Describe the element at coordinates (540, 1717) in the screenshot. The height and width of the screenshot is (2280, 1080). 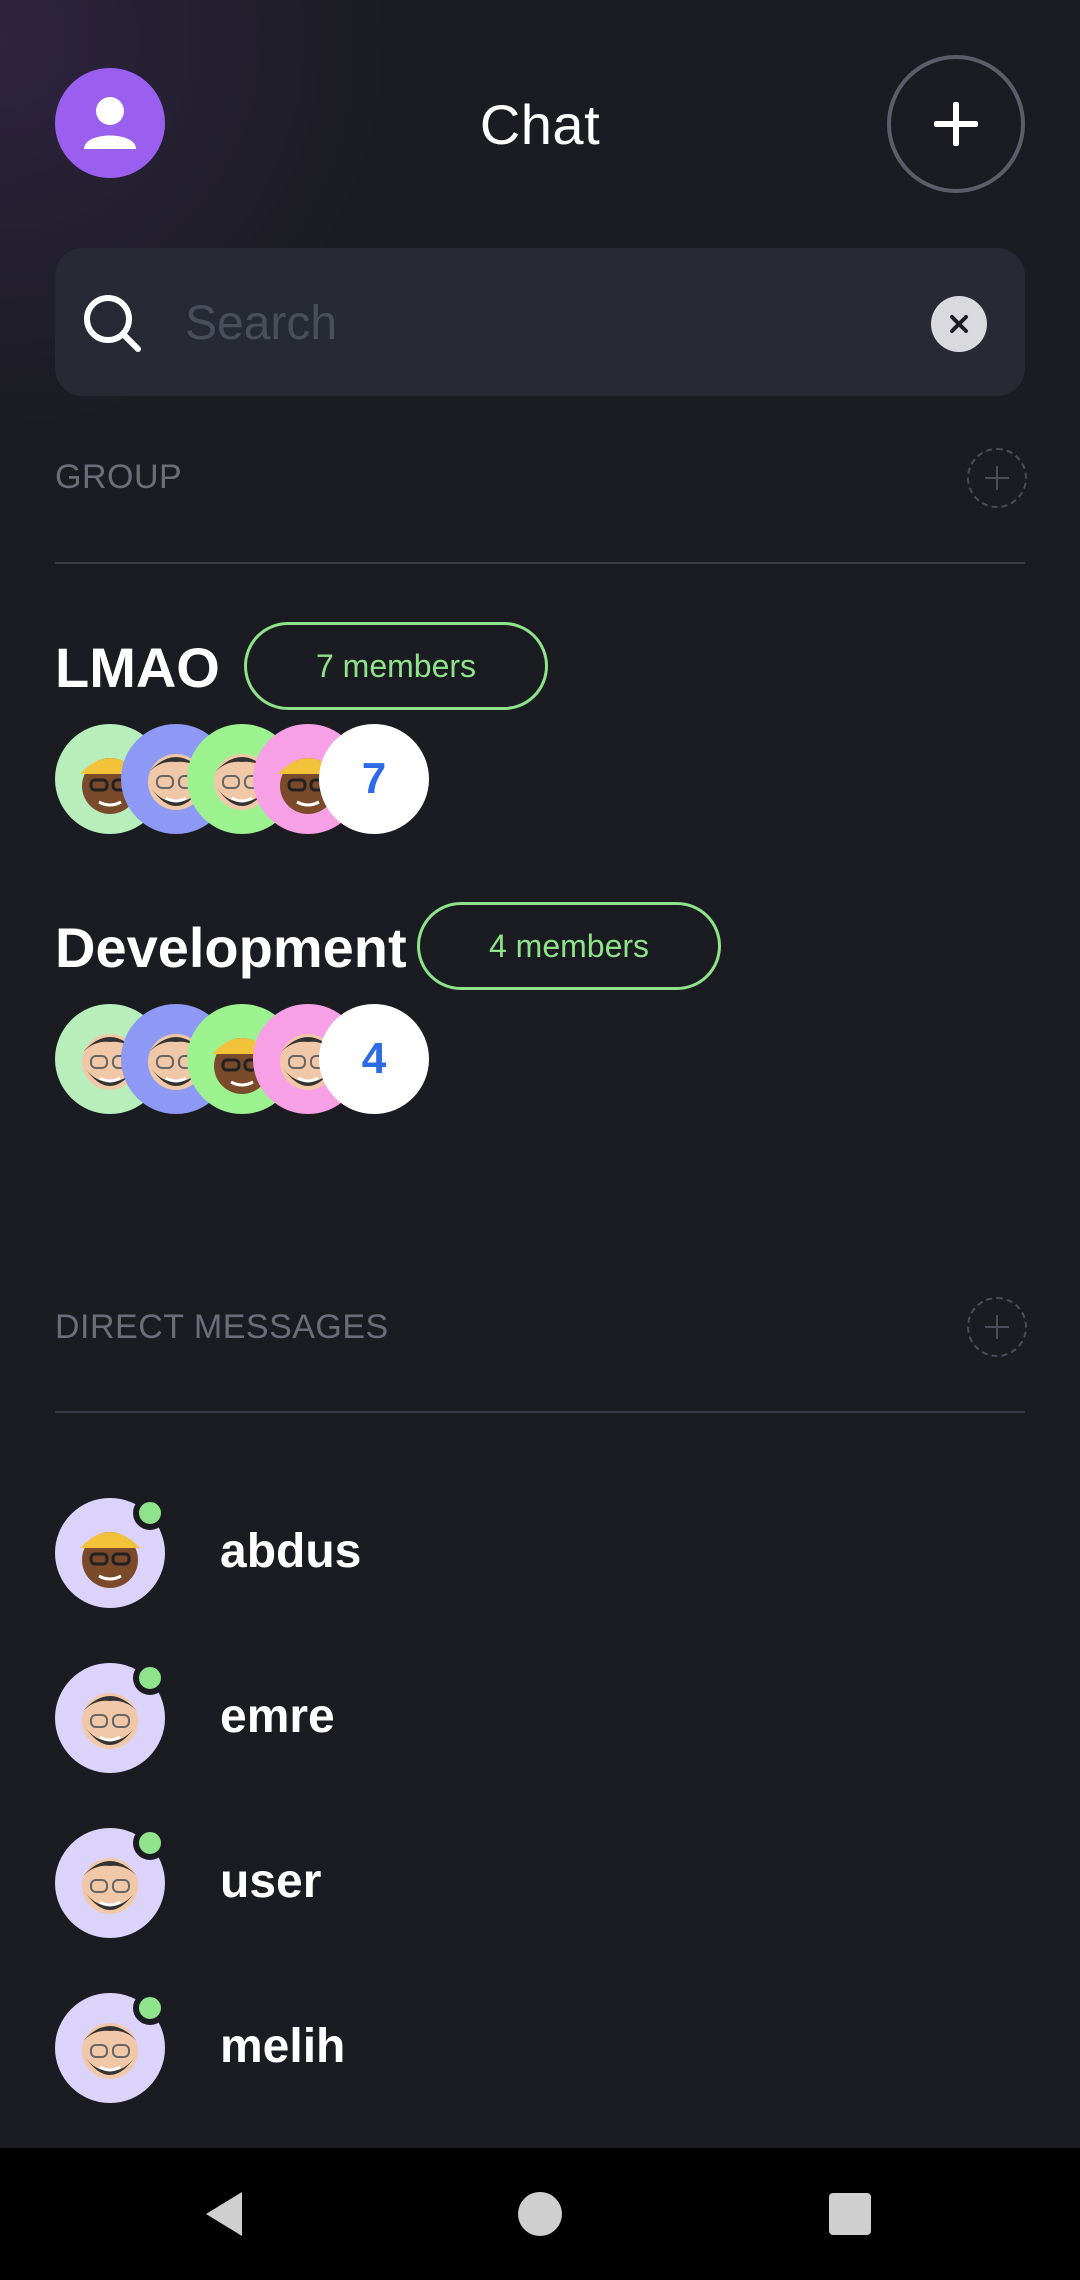
I see `dm-list-item: emre` at that location.